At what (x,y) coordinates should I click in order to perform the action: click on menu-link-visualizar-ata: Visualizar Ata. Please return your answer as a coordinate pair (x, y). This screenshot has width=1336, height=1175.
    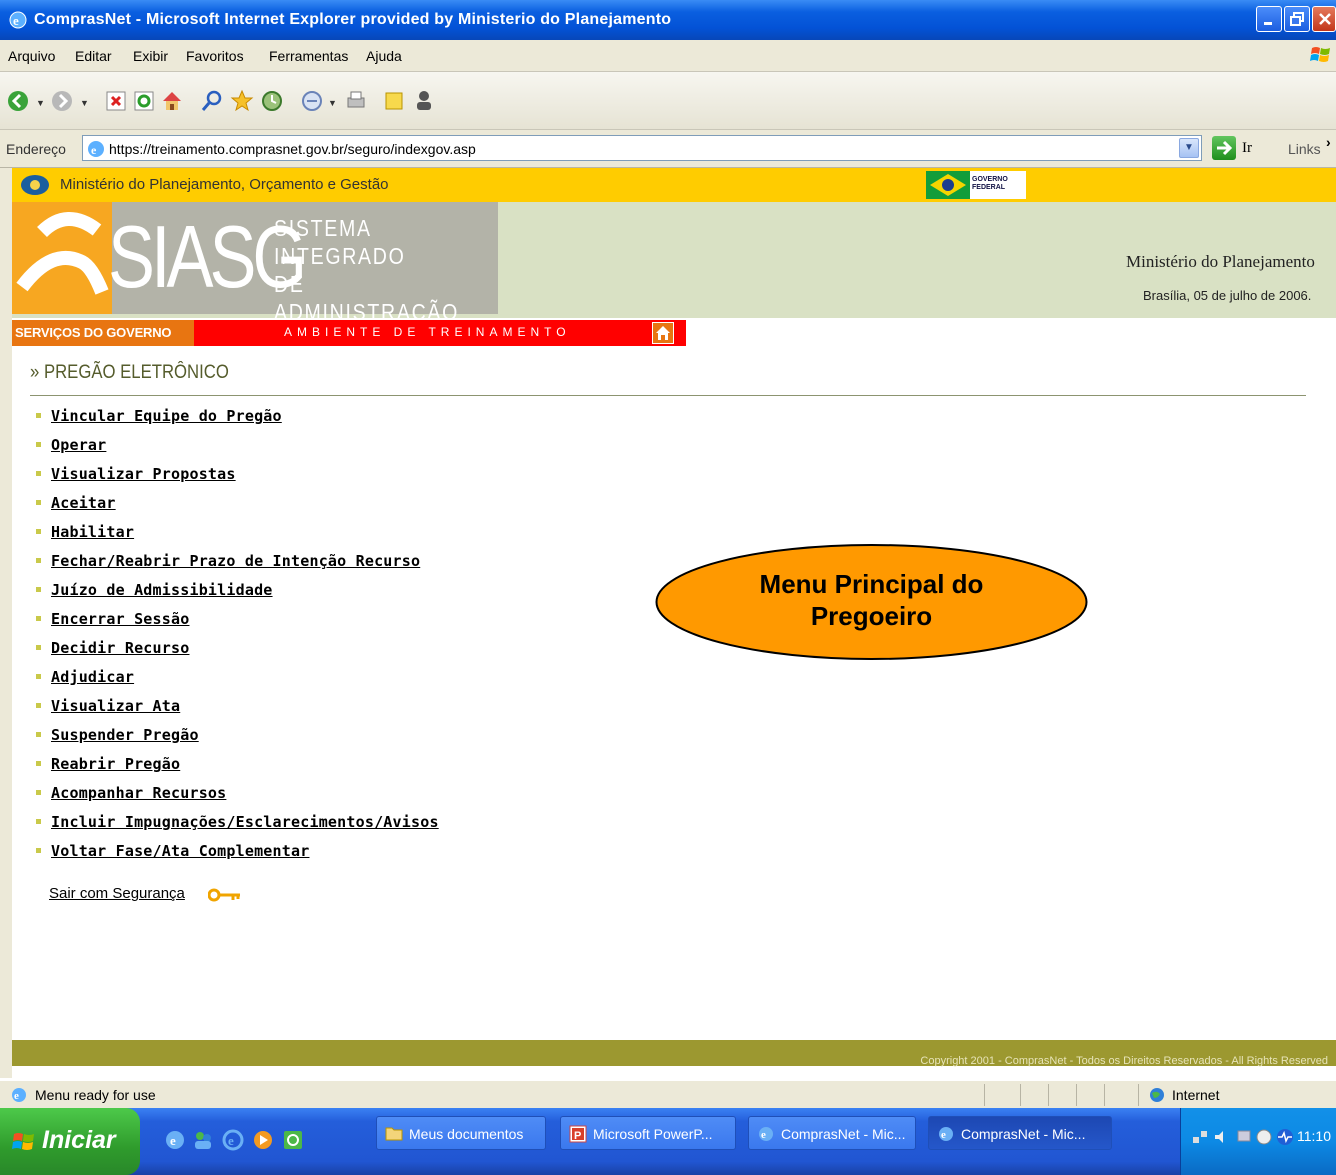
    Looking at the image, I should click on (115, 706).